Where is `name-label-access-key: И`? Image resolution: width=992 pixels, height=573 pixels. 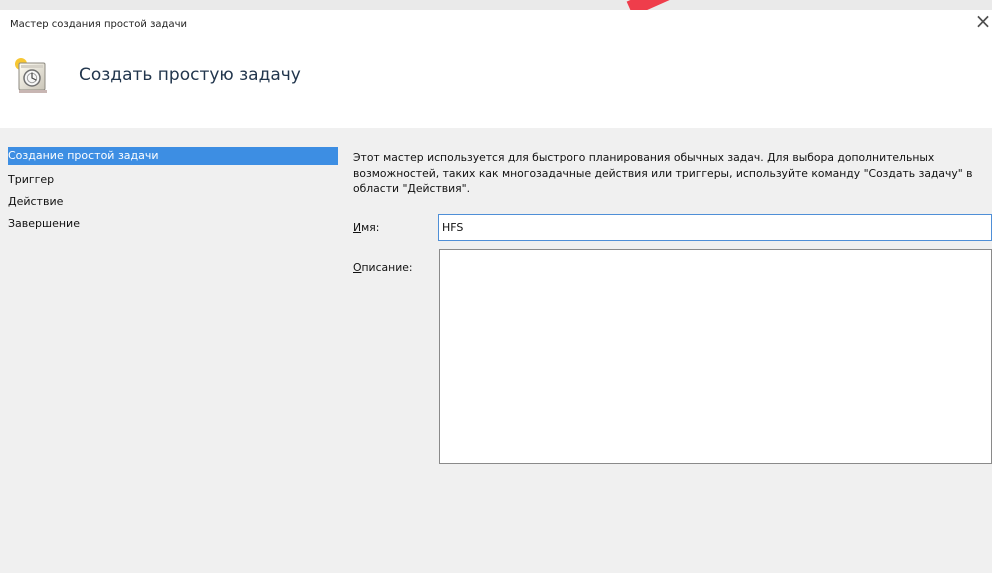 name-label-access-key: И is located at coordinates (357, 227).